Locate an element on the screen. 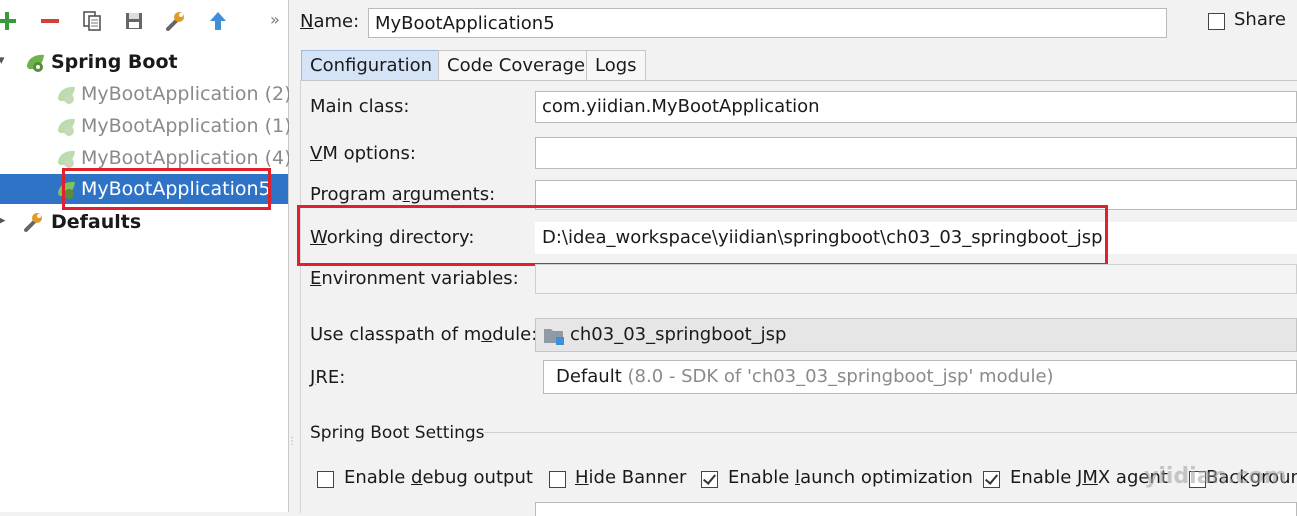  expand-chevron-icon: ▾ is located at coordinates (2, 61).